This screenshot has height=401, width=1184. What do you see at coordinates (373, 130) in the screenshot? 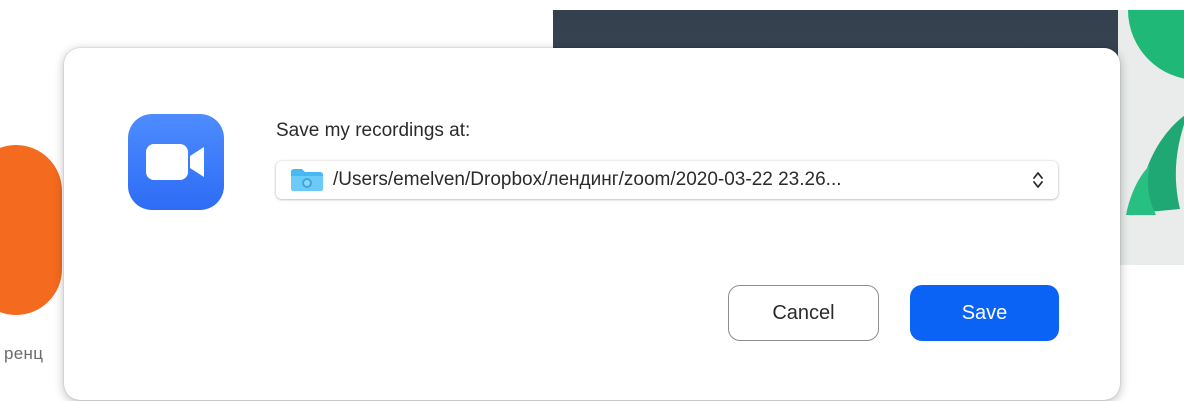
I see `save-location-label: Save my recordings at:` at bounding box center [373, 130].